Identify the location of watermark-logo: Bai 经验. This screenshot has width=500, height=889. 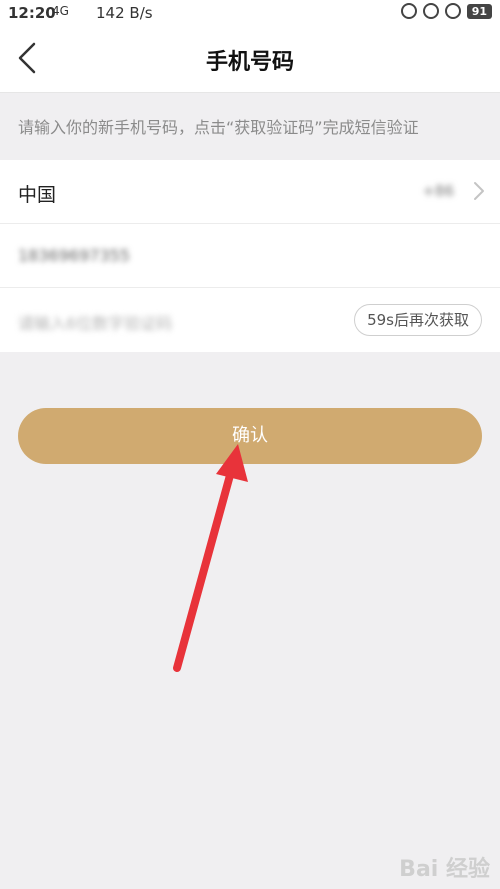
(444, 869).